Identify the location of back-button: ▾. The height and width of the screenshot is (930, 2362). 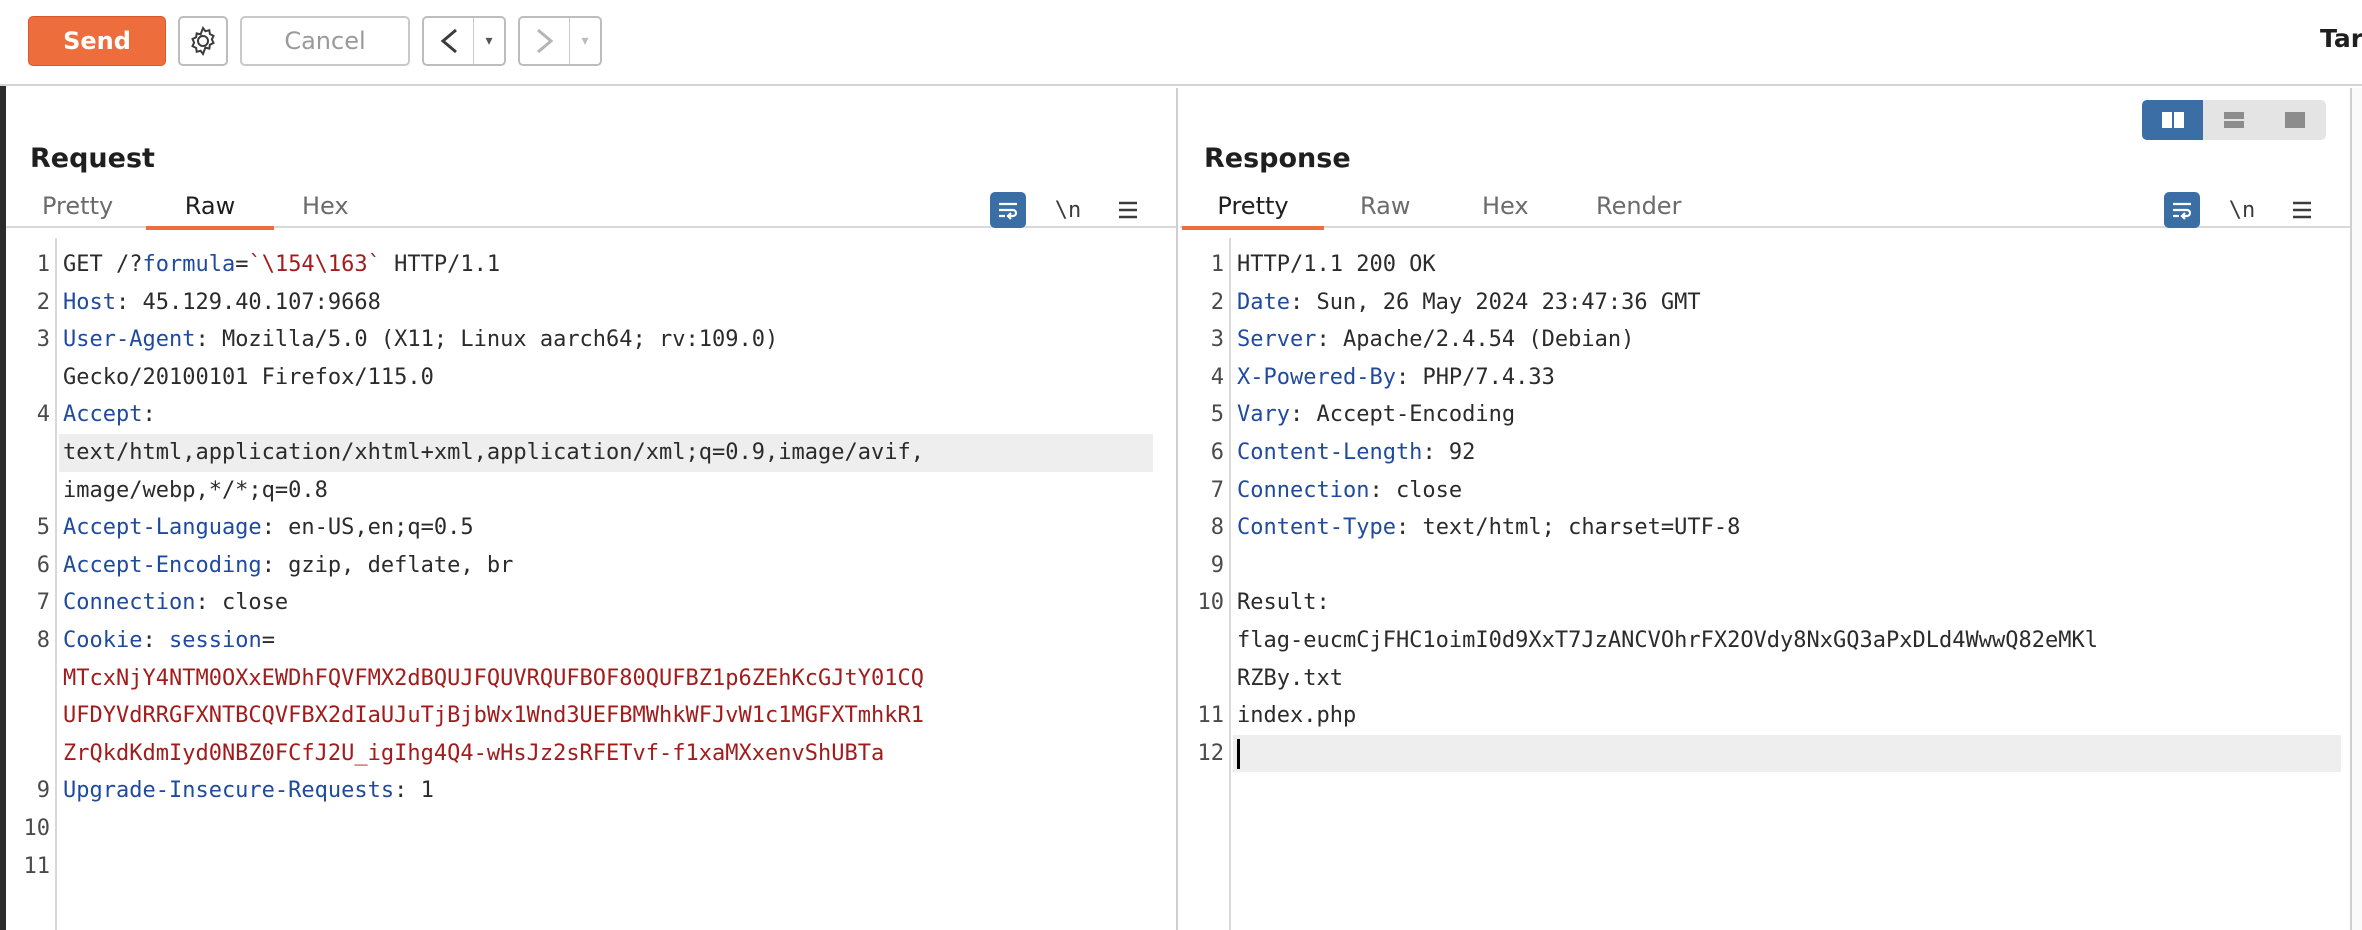
(464, 41).